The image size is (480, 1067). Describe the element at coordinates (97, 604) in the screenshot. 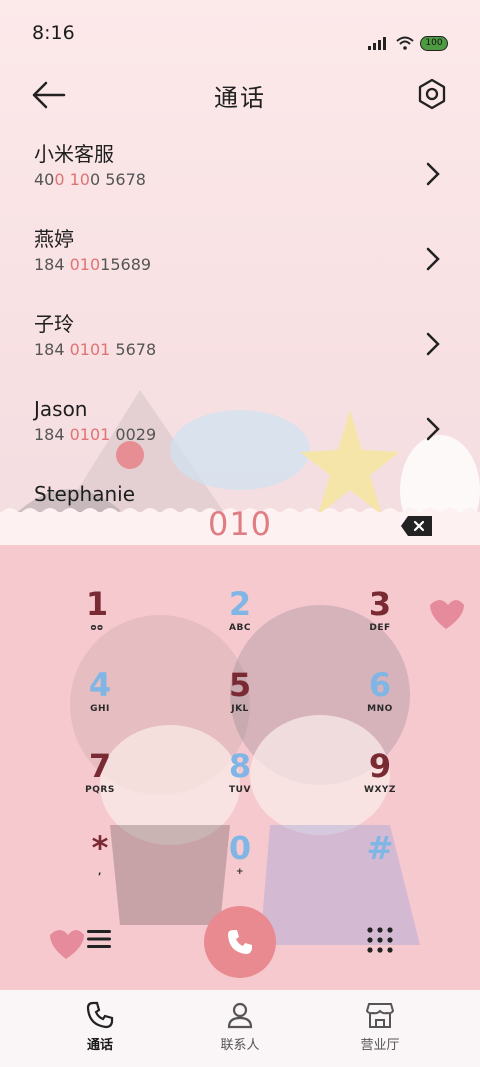

I see `key-digit: 1` at that location.